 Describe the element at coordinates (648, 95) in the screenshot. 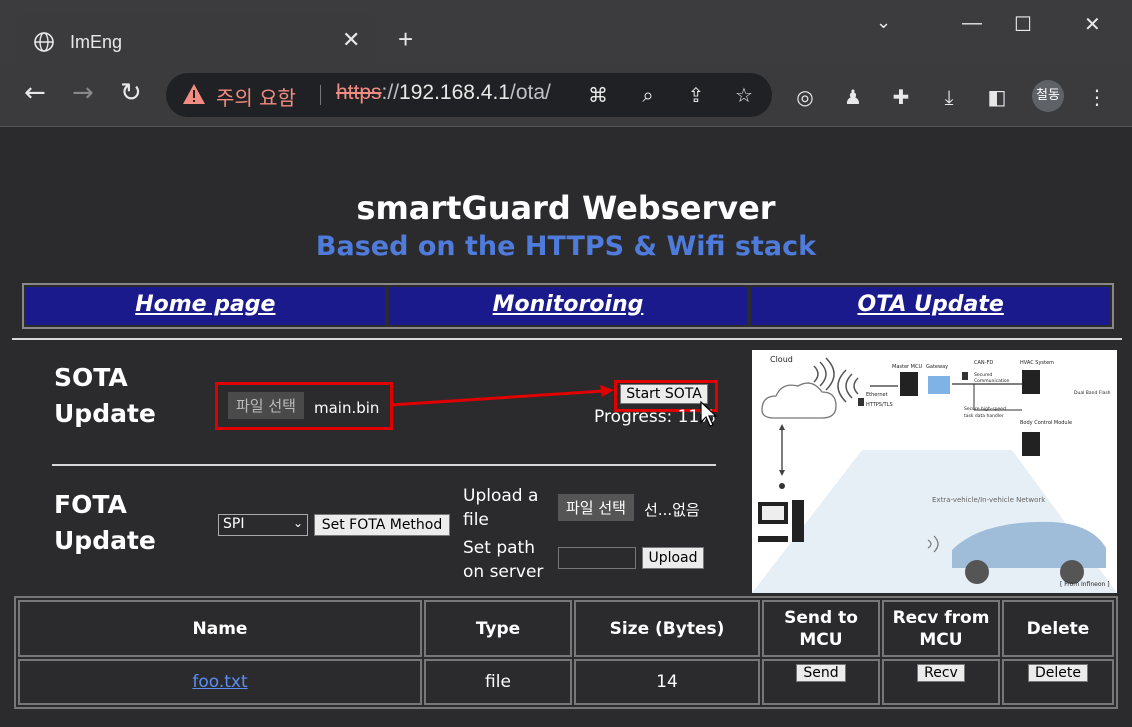

I see `zoom-icon: ⌕` at that location.